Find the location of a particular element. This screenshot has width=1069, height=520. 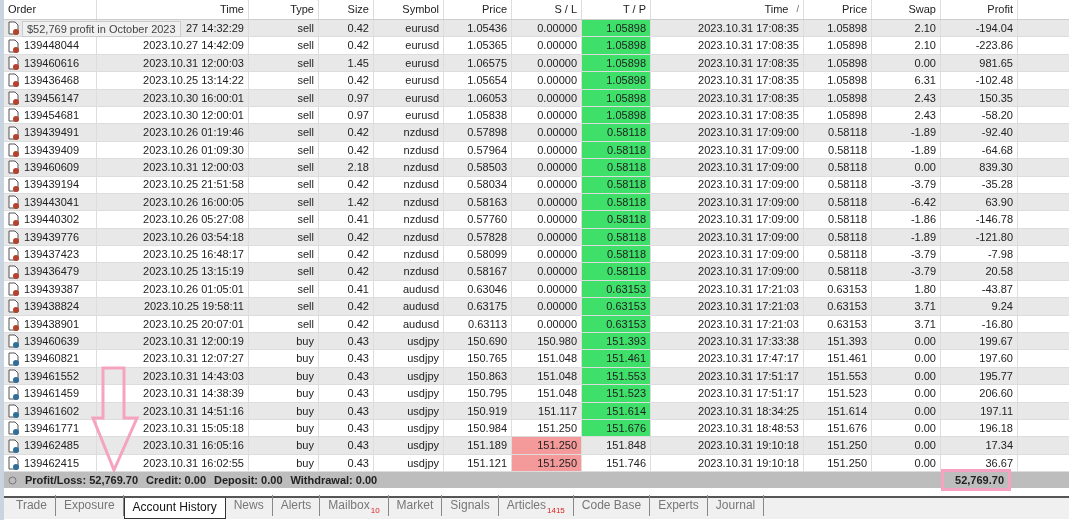

profit-cell: -7.98 is located at coordinates (979, 254).